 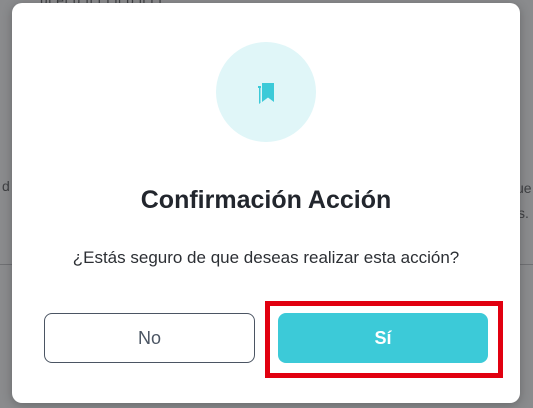 I want to click on dialog-title: Confirmación Acción, so click(x=266, y=200).